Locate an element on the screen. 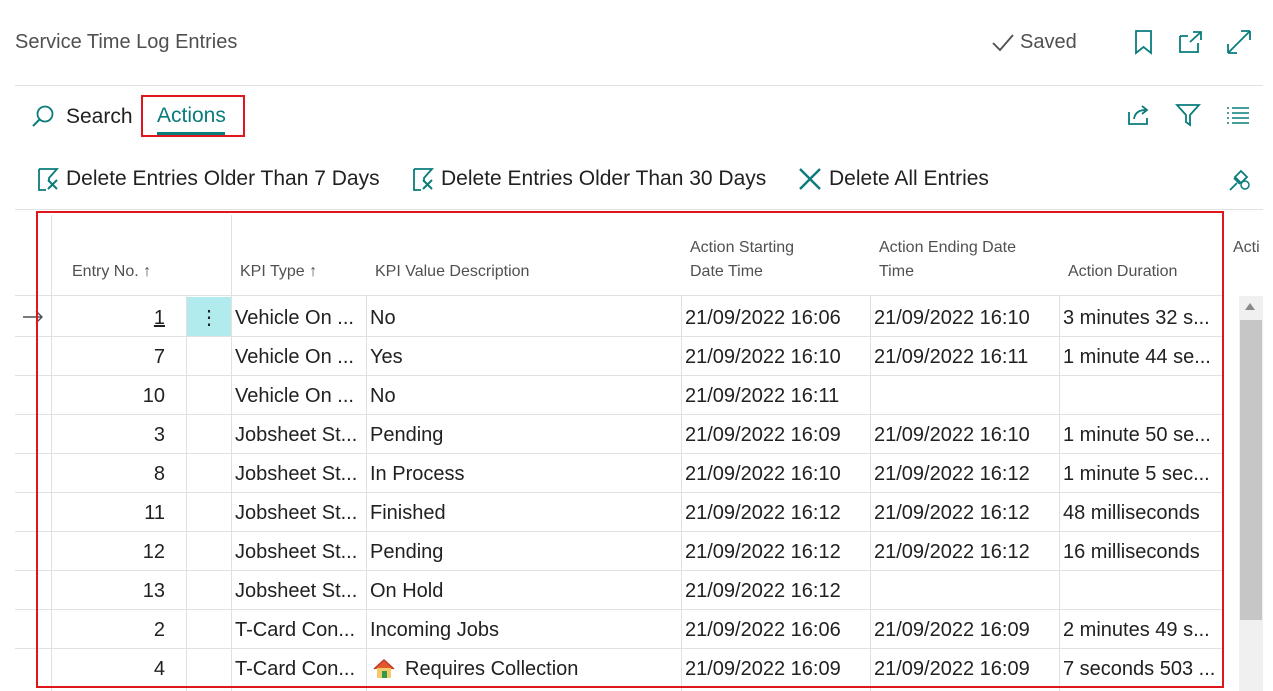 This screenshot has height=691, width=1273. delete-all-entries-button: Delete All Entries is located at coordinates (893, 179).